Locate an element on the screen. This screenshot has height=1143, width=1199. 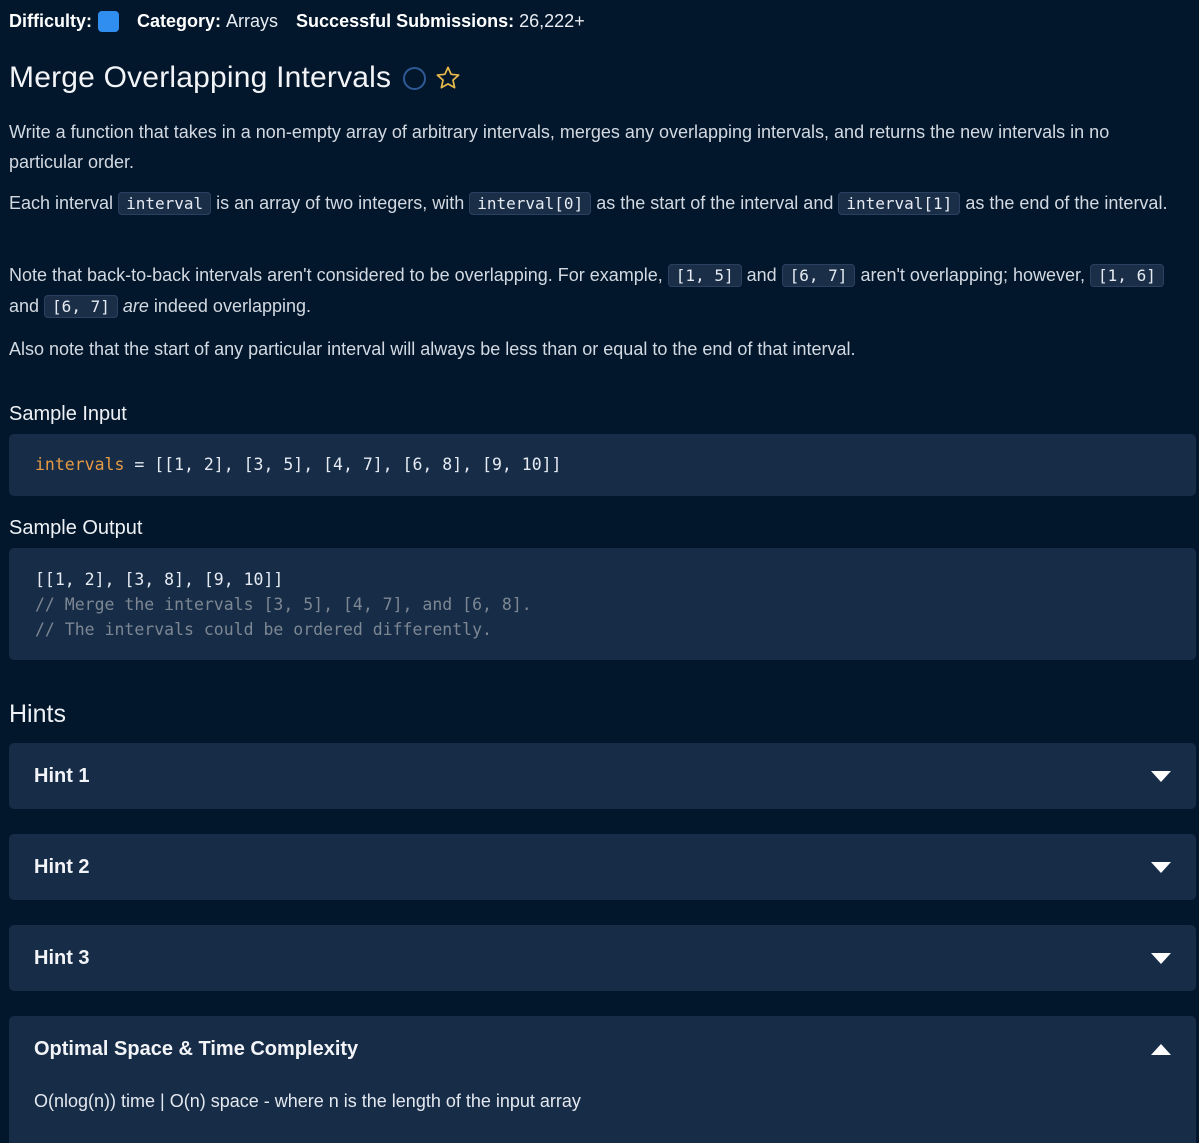
caret-up-icon is located at coordinates (1161, 1049).